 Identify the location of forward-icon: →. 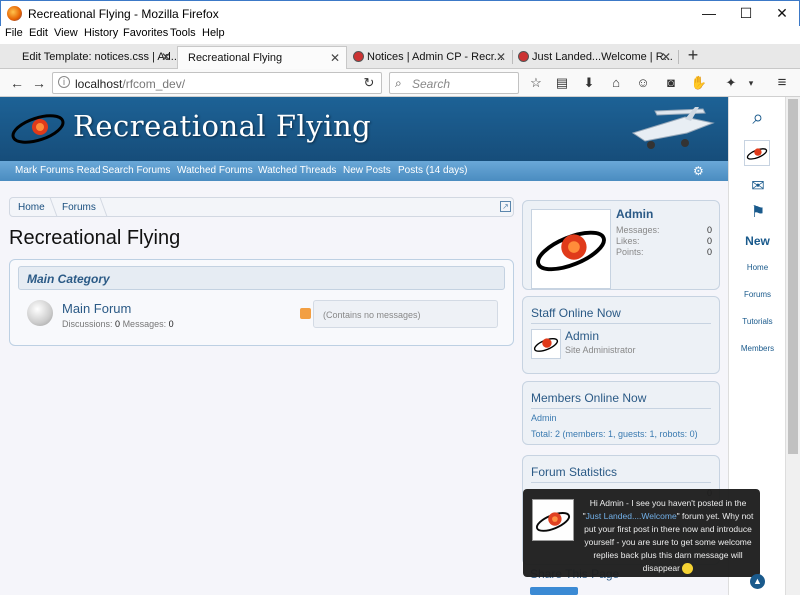
(39, 83).